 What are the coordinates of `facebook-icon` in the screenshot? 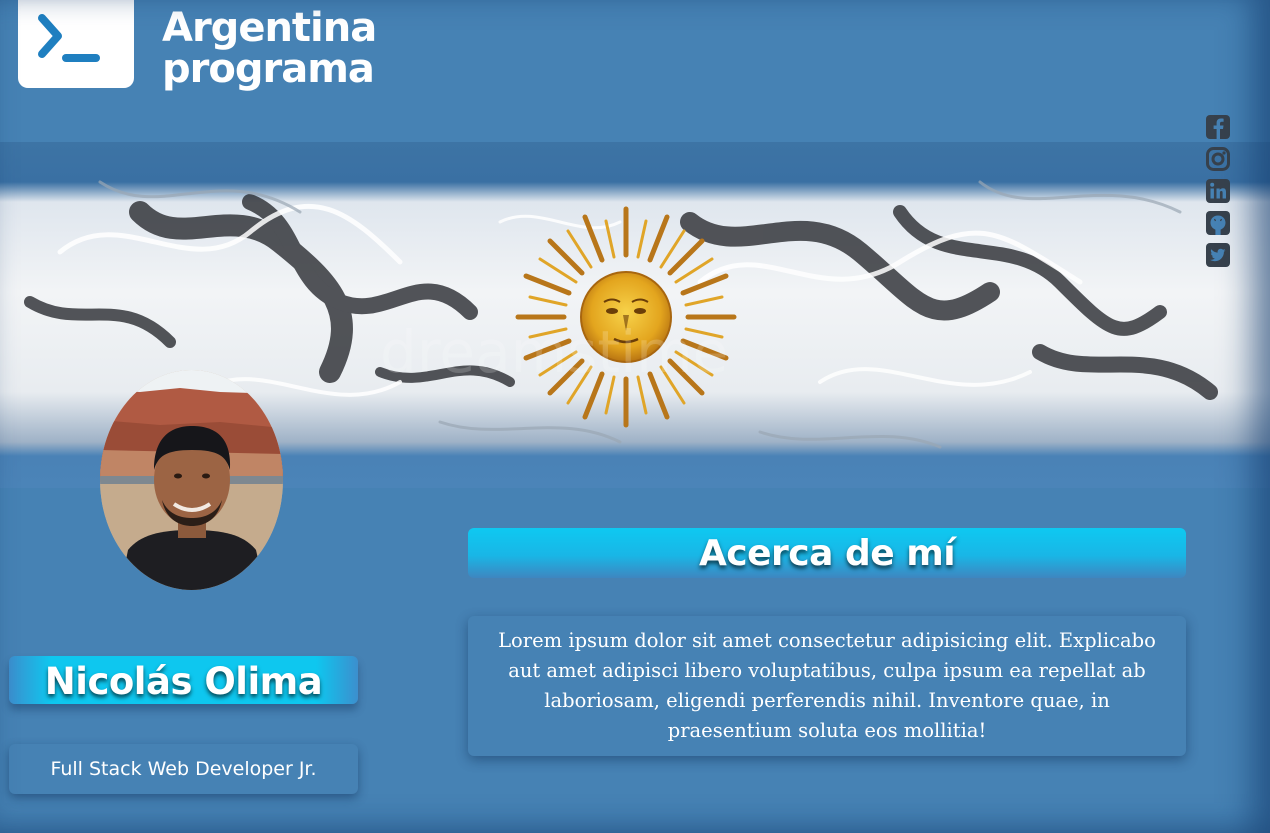 It's located at (1218, 127).